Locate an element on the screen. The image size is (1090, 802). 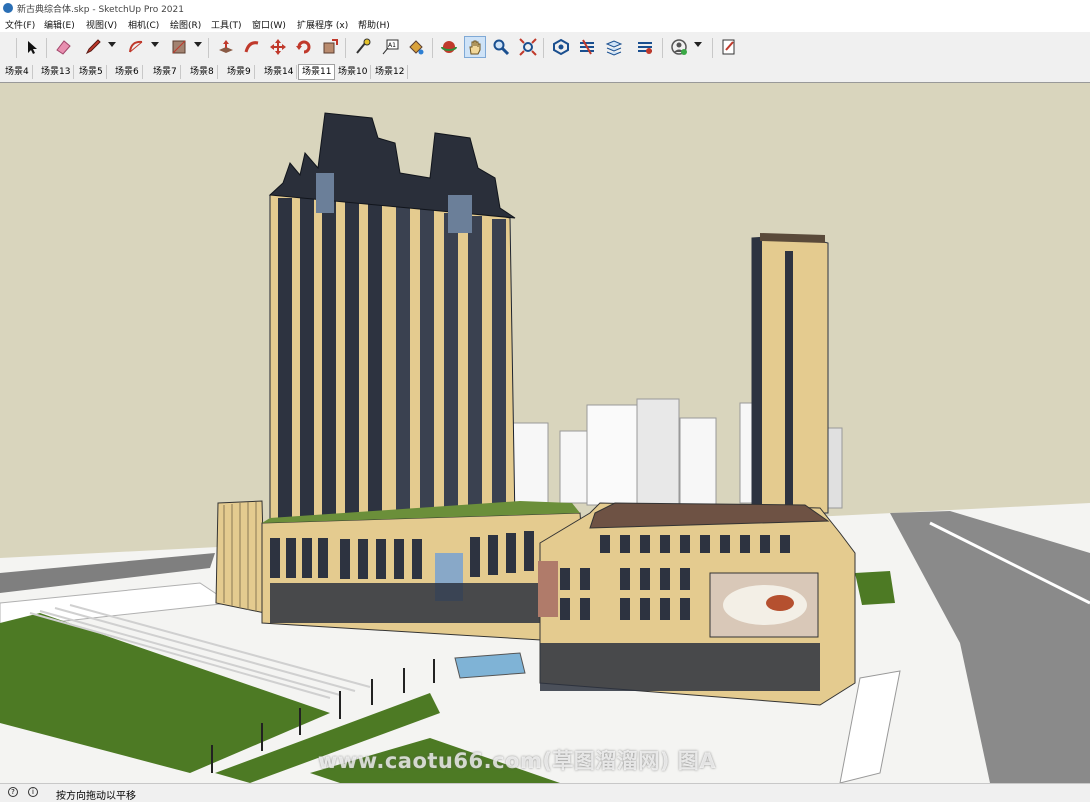
menu-draw: 绘图(R) is located at coordinates (185, 24).